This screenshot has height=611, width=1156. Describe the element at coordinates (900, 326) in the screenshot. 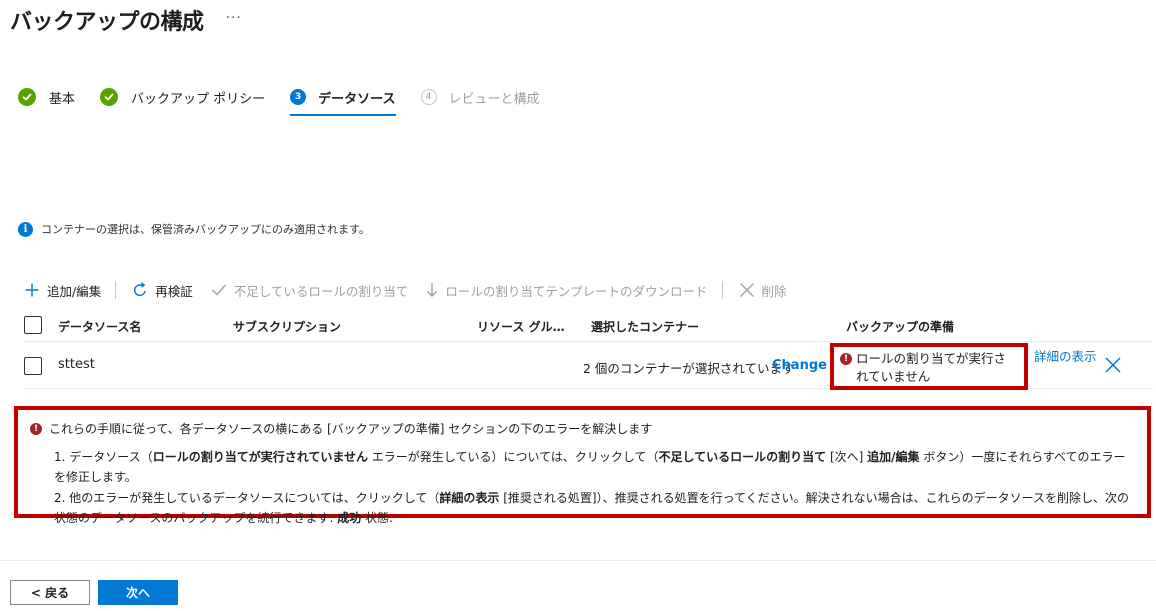

I see `column-header-backup-readiness: バックアップの準備` at that location.